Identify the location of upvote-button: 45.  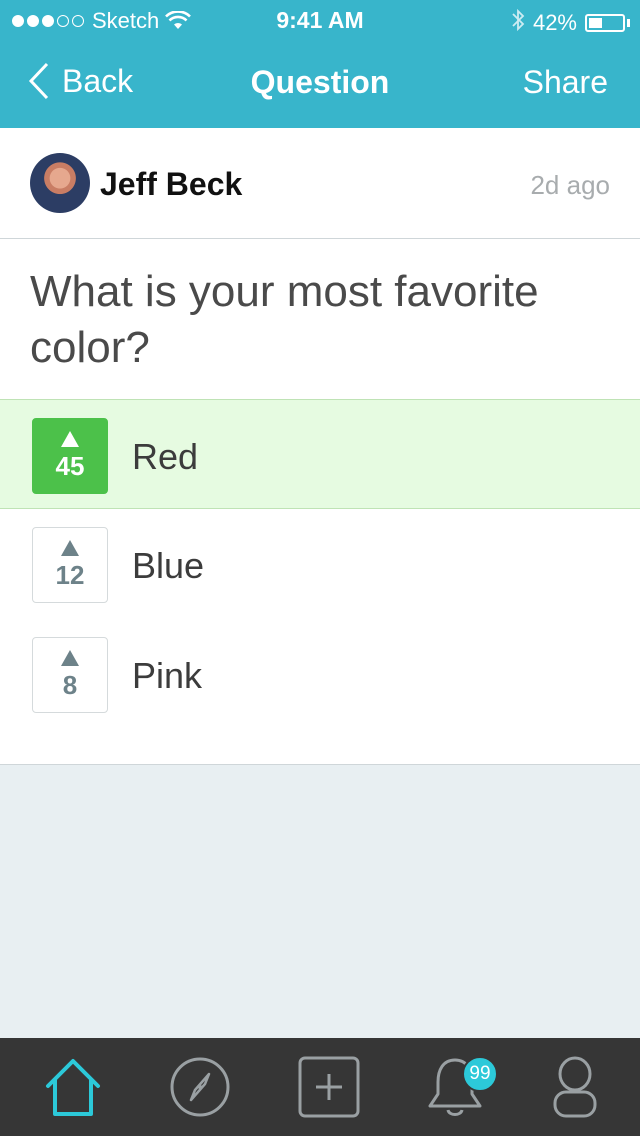
(70, 456).